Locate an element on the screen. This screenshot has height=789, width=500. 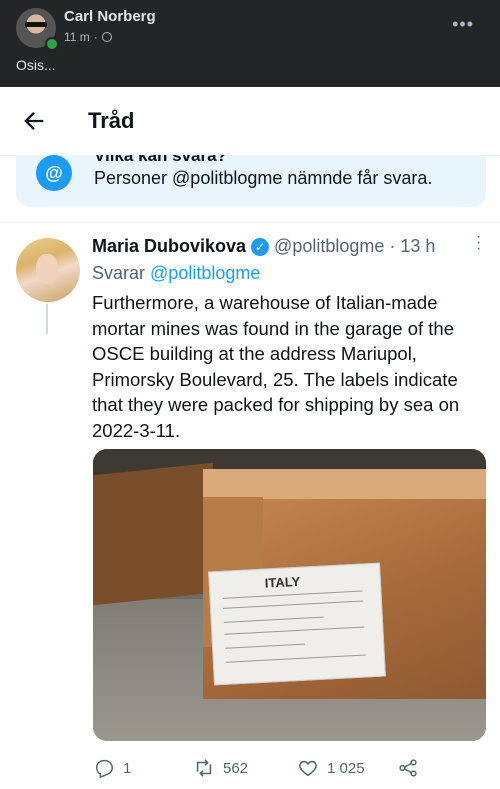
divider is located at coordinates (250, 222).